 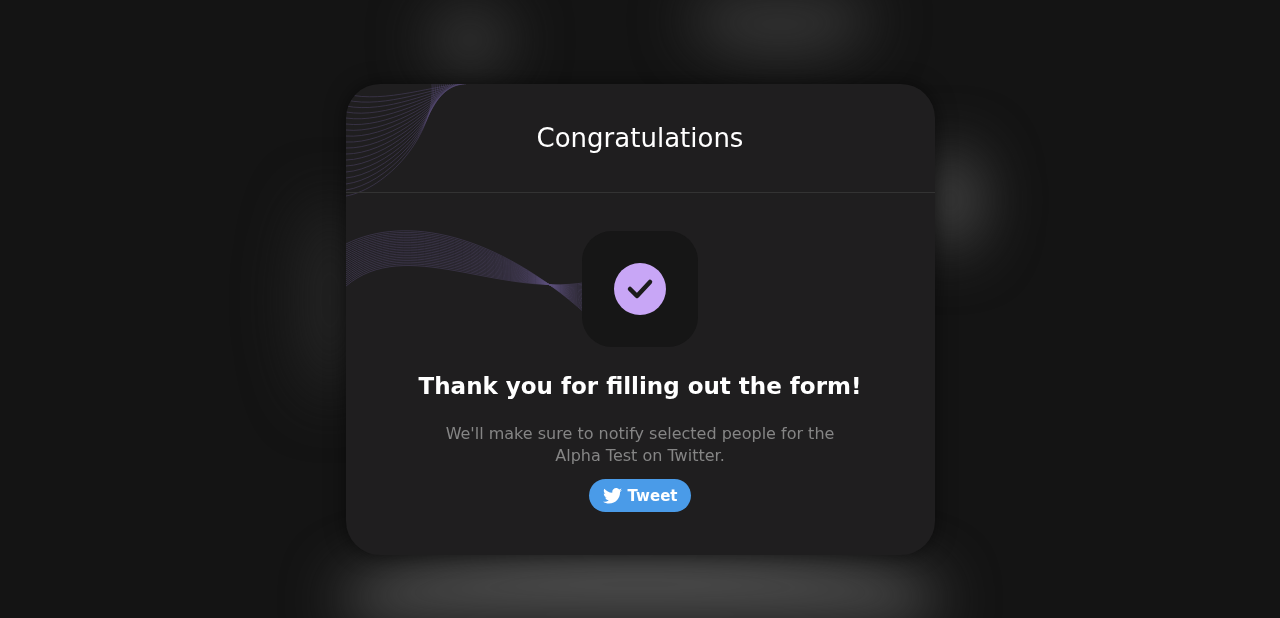 I want to click on thank-you-heading: Thank you for filling out the form!, so click(x=640, y=386).